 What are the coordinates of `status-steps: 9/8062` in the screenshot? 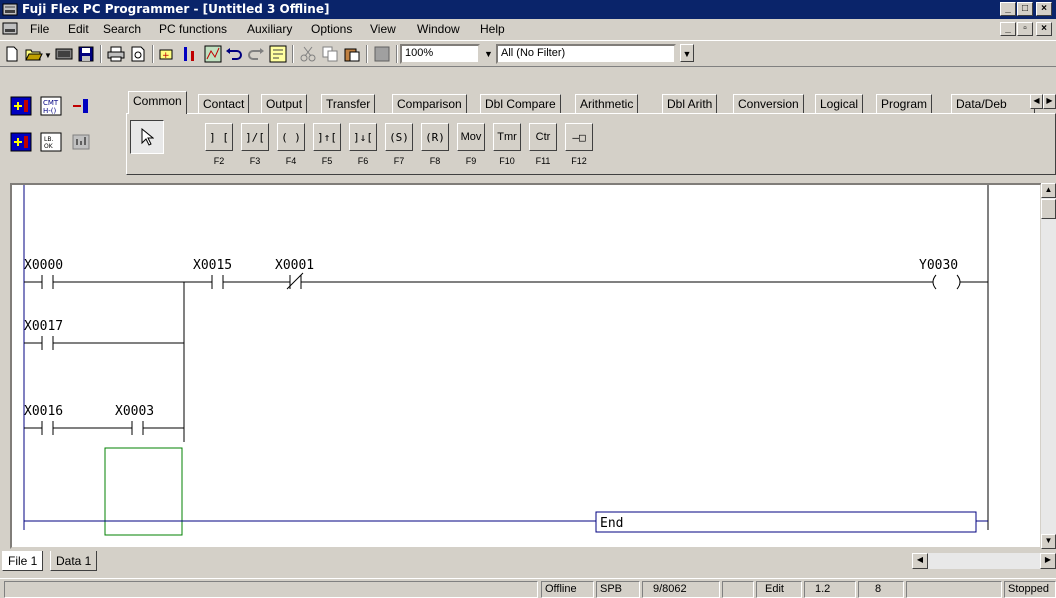 It's located at (681, 589).